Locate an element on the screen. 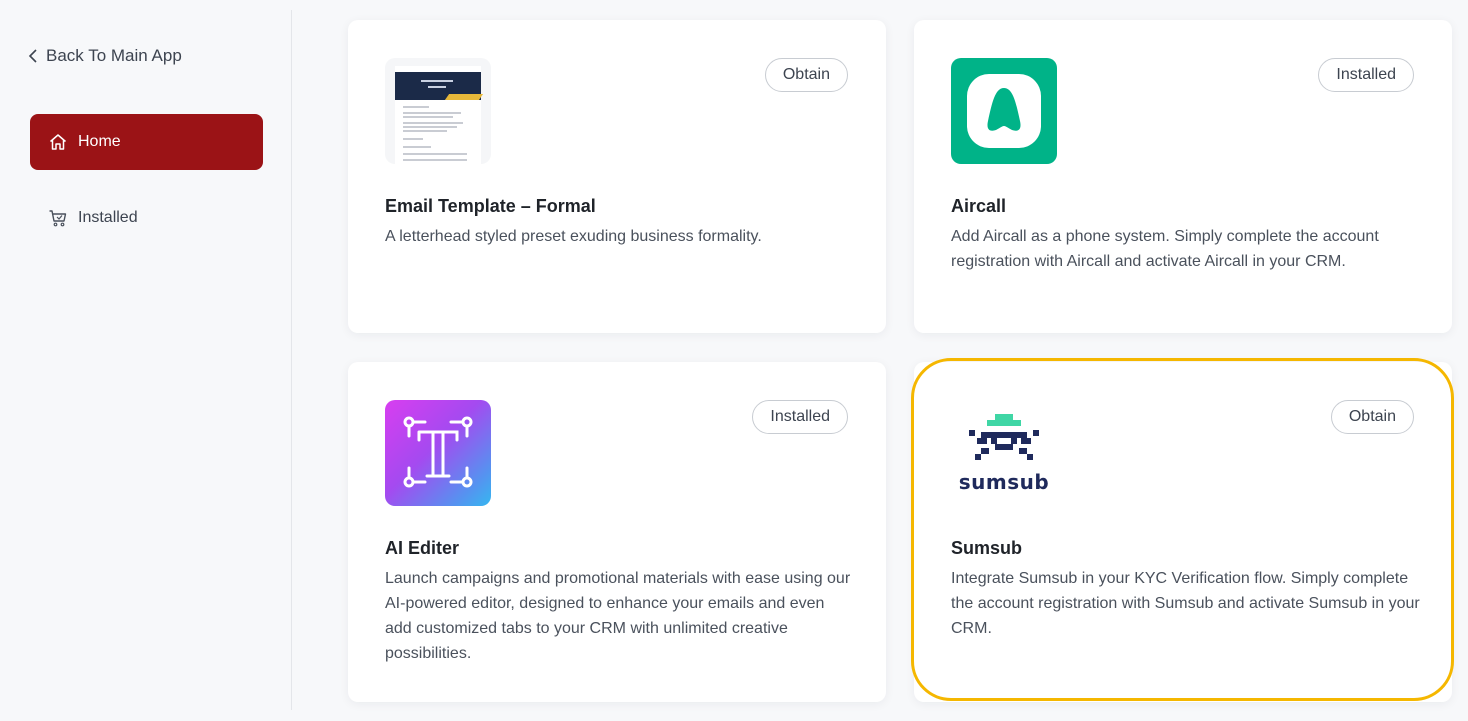  ai-editer-logo-icon is located at coordinates (438, 453).